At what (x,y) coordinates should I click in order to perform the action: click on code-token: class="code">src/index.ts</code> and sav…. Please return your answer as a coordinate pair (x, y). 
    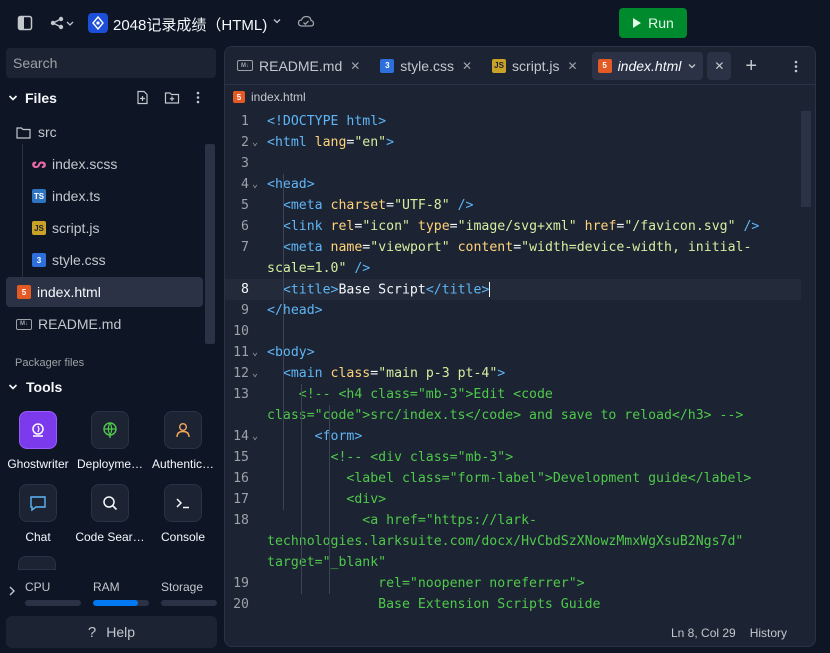
    Looking at the image, I should click on (505, 415).